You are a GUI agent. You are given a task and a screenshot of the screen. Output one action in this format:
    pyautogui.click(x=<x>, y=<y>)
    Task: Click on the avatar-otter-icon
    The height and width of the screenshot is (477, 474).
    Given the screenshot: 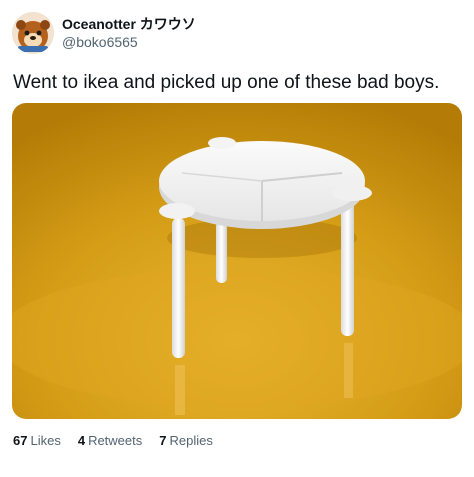 What is the action you would take?
    pyautogui.click(x=33, y=33)
    